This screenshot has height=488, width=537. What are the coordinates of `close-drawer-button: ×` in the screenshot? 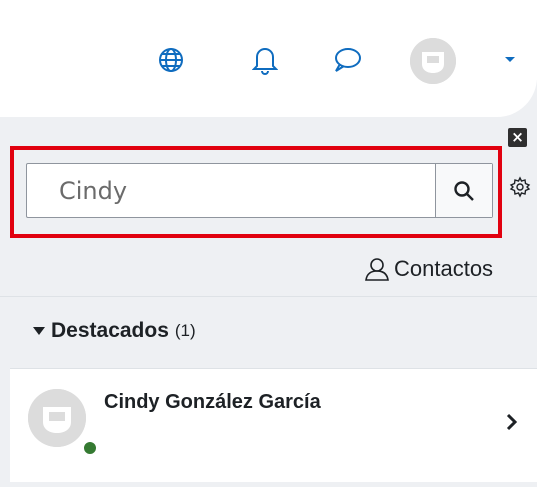 It's located at (517, 137).